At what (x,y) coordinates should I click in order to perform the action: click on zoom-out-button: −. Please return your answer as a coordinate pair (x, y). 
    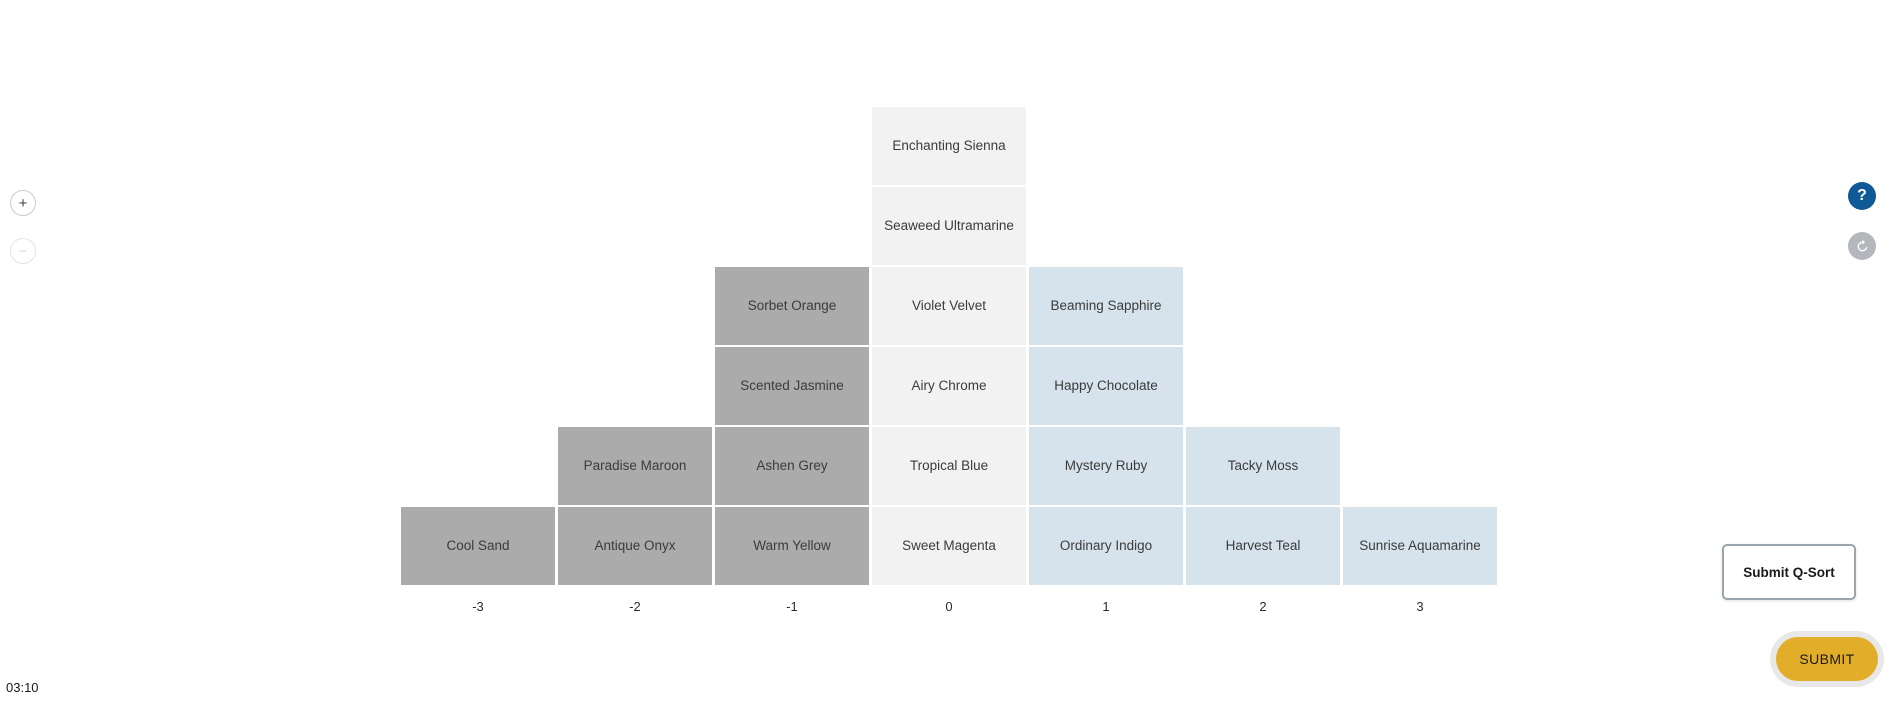
    Looking at the image, I should click on (23, 251).